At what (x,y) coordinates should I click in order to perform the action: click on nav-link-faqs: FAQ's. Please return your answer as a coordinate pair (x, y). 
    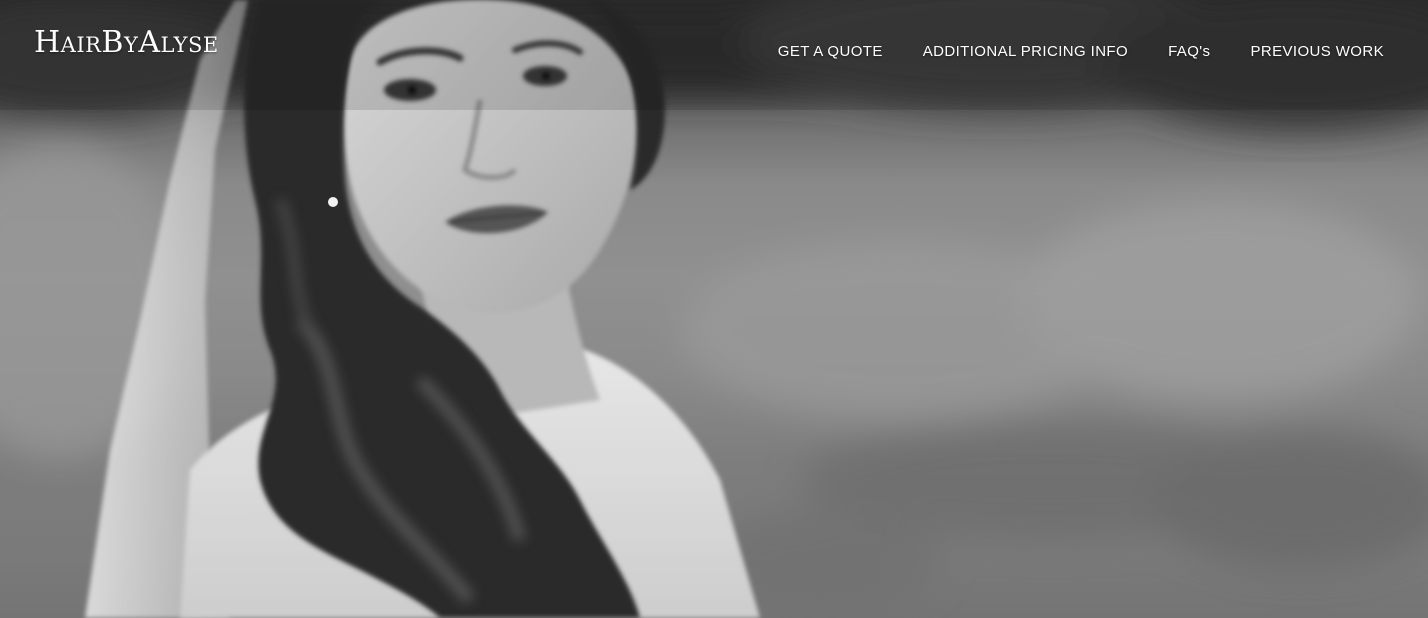
    Looking at the image, I should click on (1169, 52).